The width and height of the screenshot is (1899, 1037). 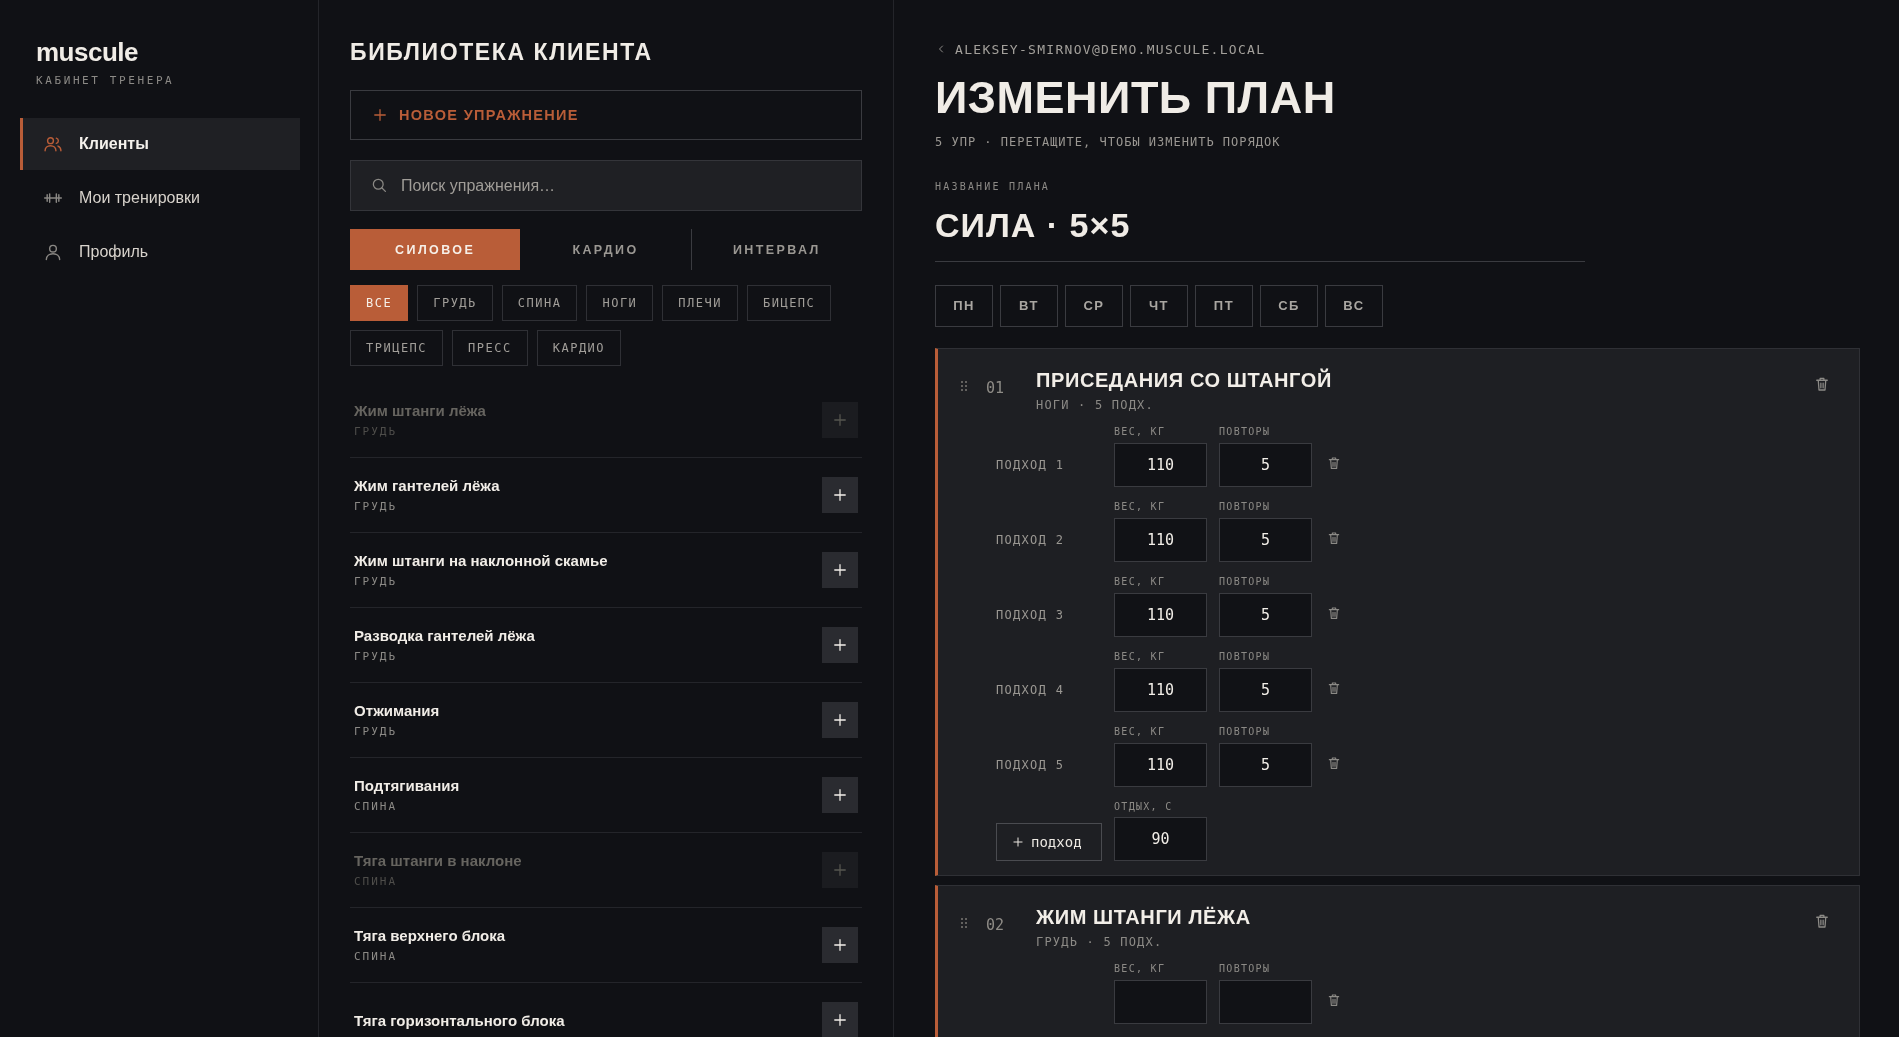 I want to click on app-subtitle: КАБИНЕТ ТРЕНЕРА, so click(x=105, y=80).